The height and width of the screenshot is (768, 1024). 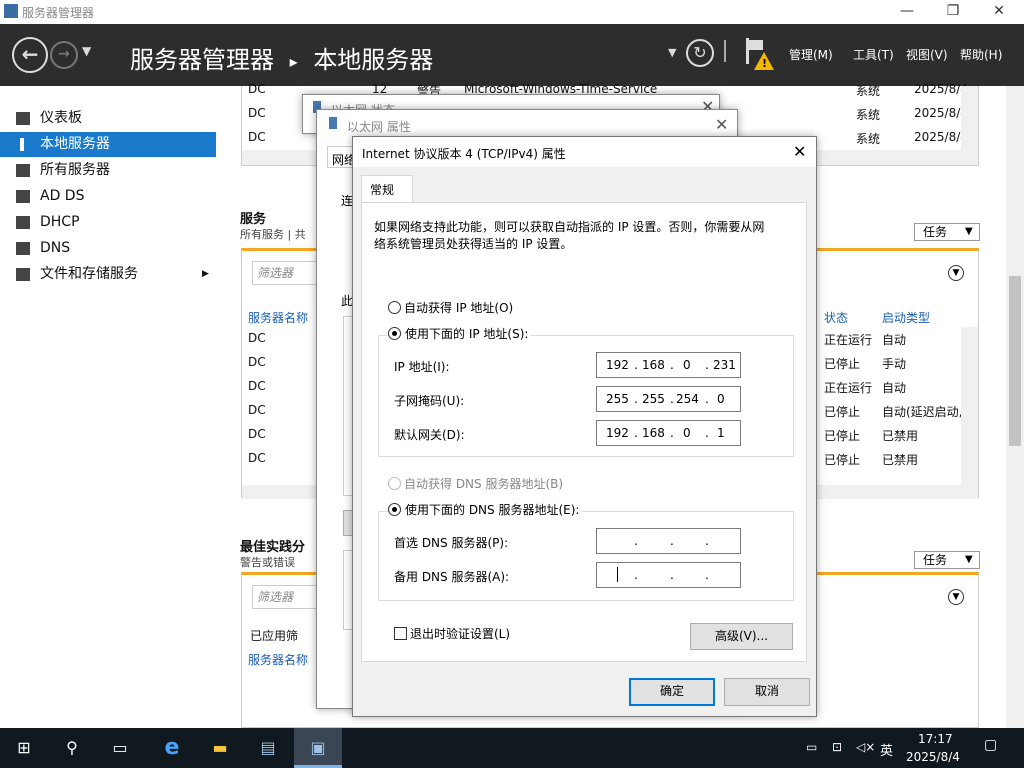 I want to click on task-view-icon: ▭, so click(x=120, y=748).